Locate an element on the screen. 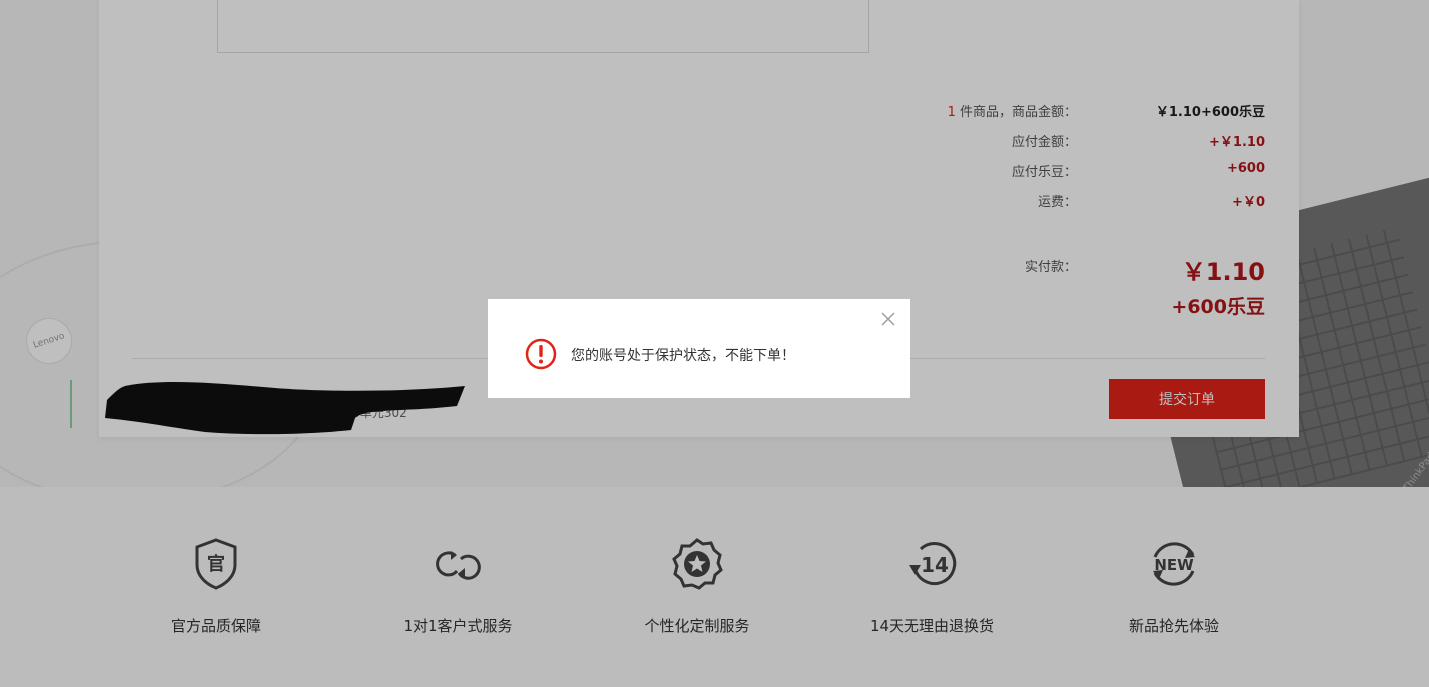  account-protected-dialog: 您的账号处于保护状态，不能下单！ is located at coordinates (699, 348).